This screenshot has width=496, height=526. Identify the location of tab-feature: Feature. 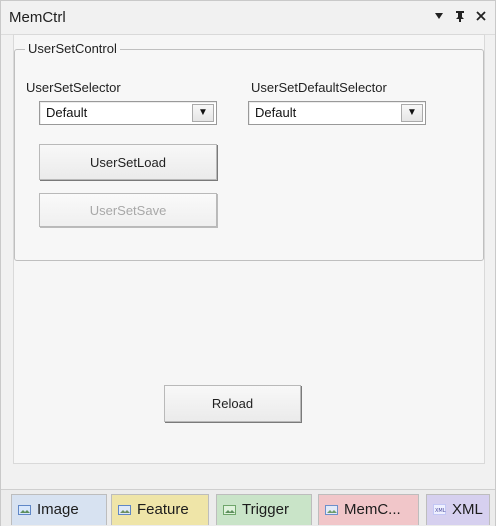
(160, 509).